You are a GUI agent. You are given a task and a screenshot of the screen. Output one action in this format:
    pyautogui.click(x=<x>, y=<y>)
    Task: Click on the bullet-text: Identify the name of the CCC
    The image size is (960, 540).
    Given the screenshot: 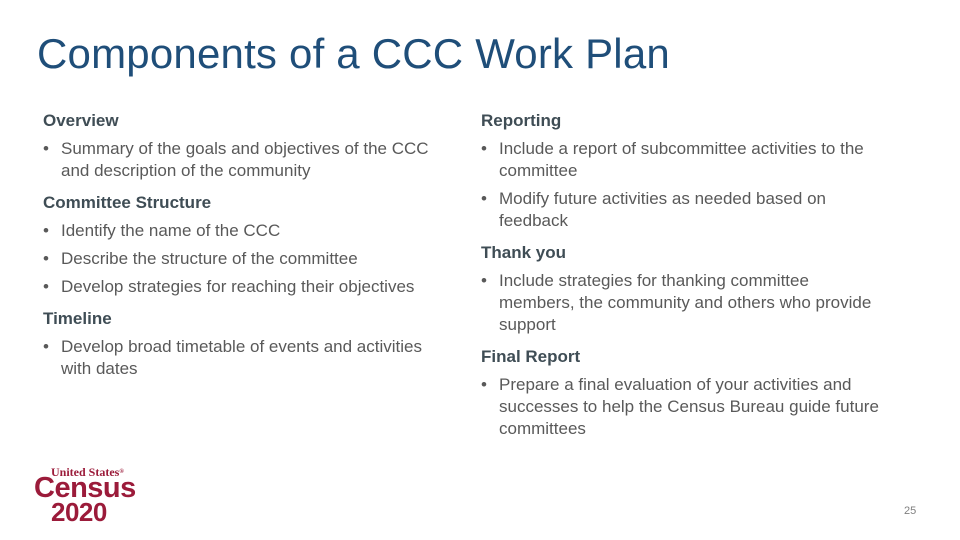 What is the action you would take?
    pyautogui.click(x=171, y=230)
    